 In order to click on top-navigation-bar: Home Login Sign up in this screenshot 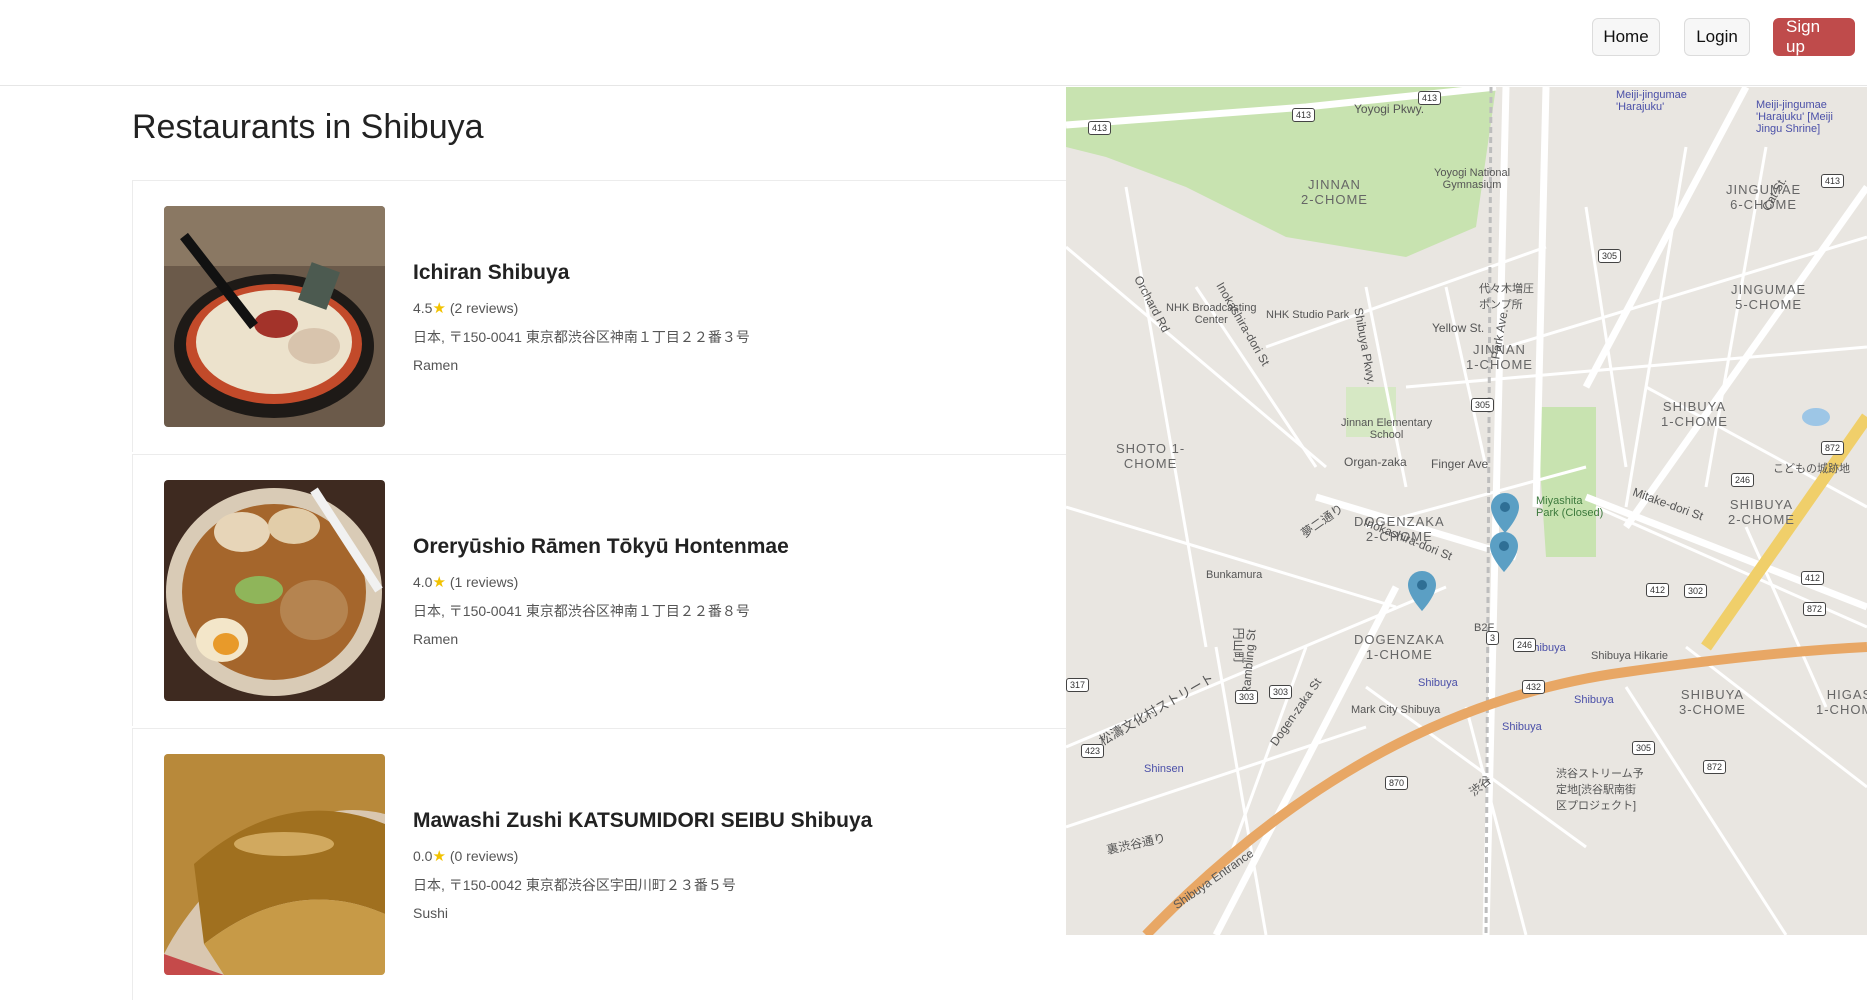, I will do `click(933, 43)`.